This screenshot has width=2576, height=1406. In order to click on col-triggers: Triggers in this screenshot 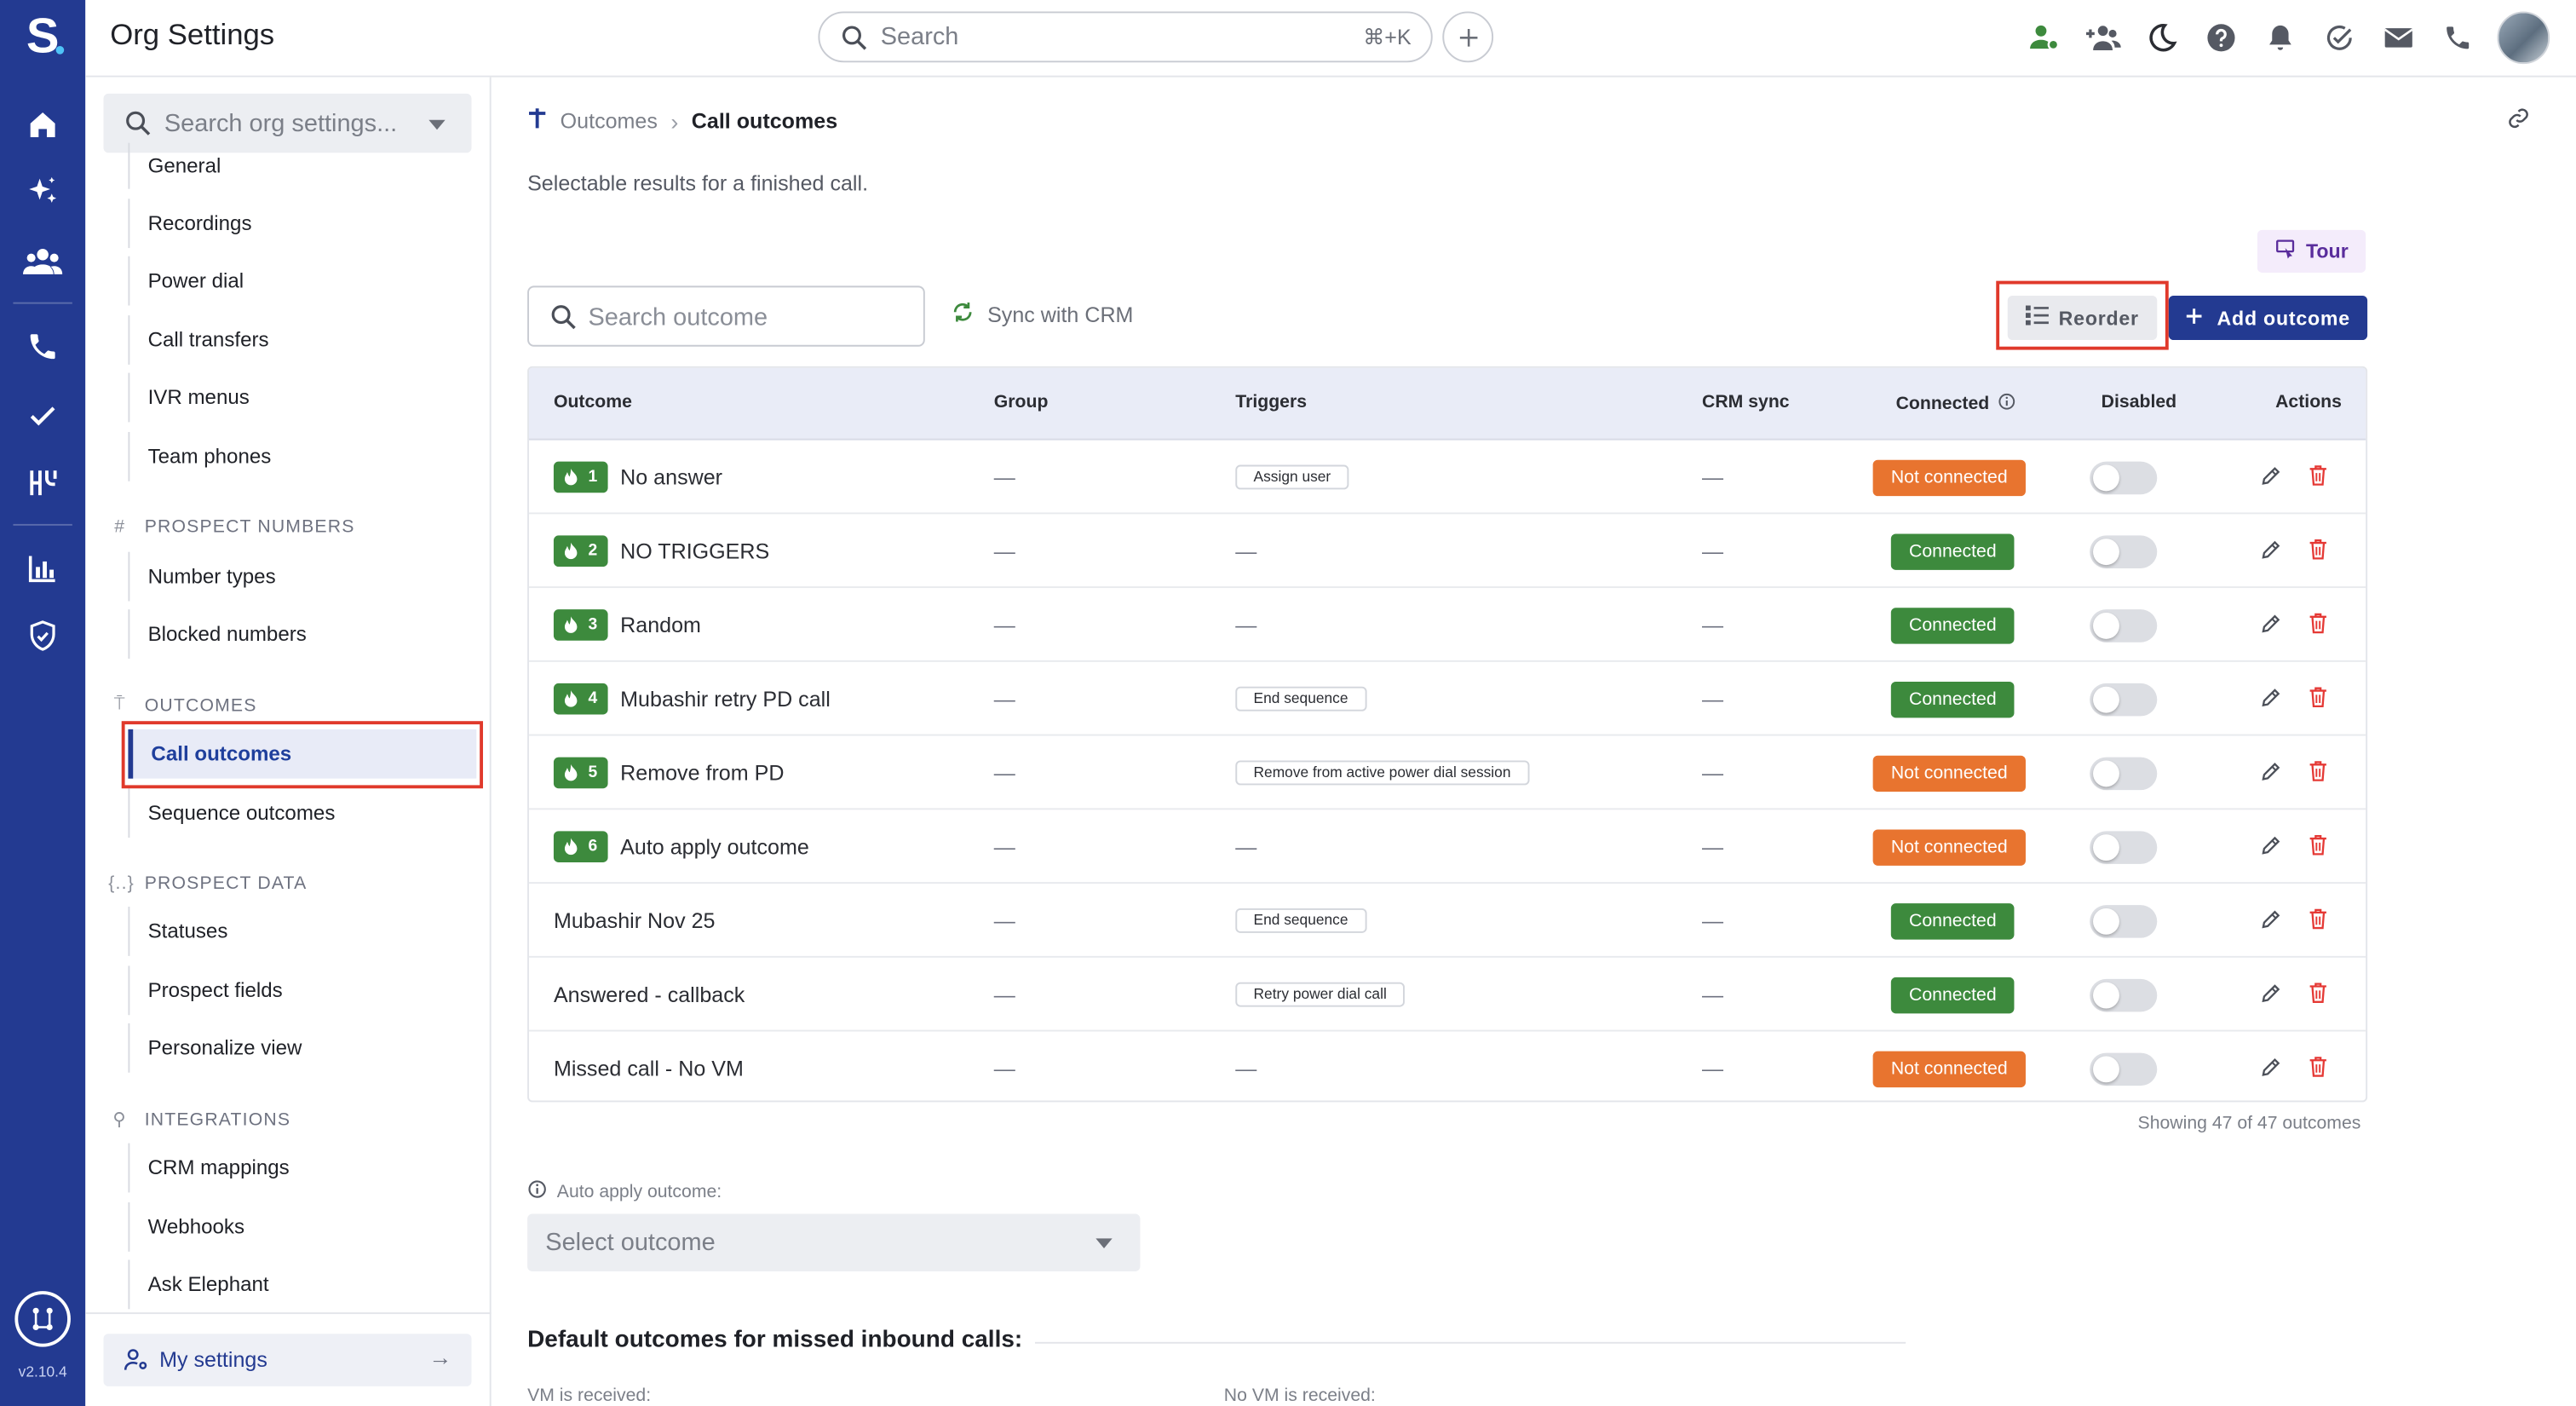, I will do `click(1271, 402)`.